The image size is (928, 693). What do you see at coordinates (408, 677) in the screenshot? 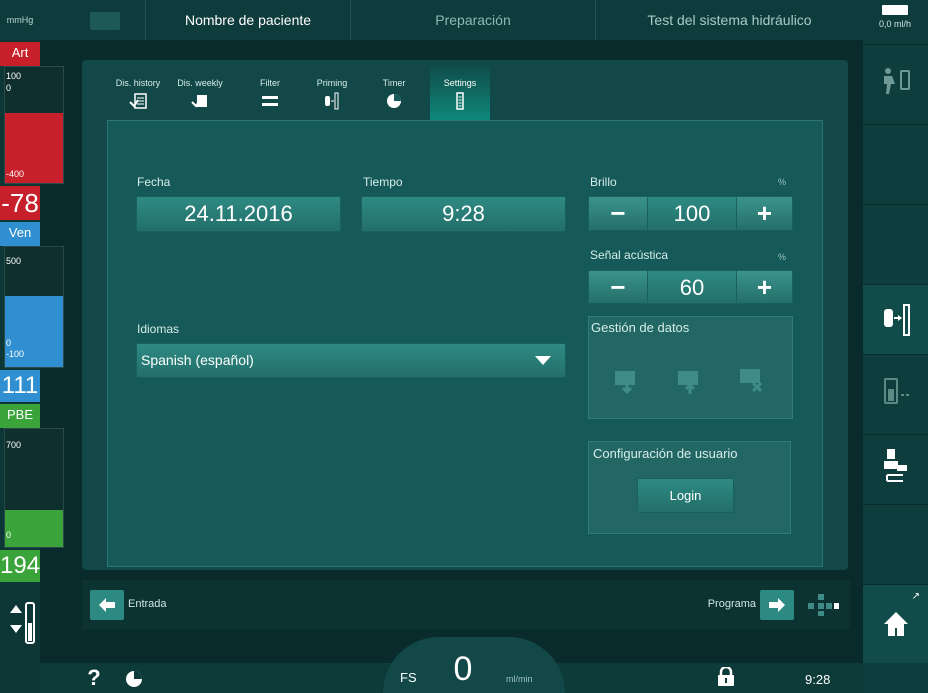
I see `fs-label: FS` at bounding box center [408, 677].